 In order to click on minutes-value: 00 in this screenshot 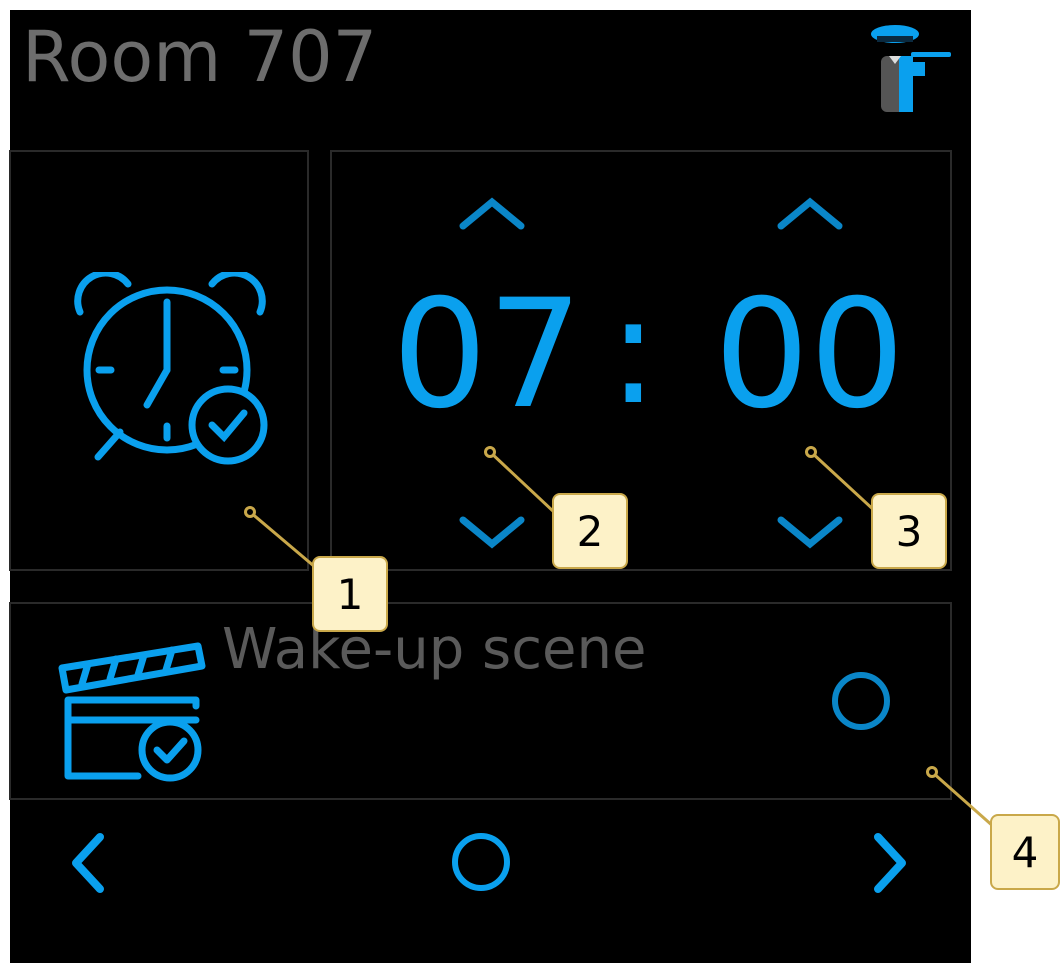, I will do `click(809, 355)`.